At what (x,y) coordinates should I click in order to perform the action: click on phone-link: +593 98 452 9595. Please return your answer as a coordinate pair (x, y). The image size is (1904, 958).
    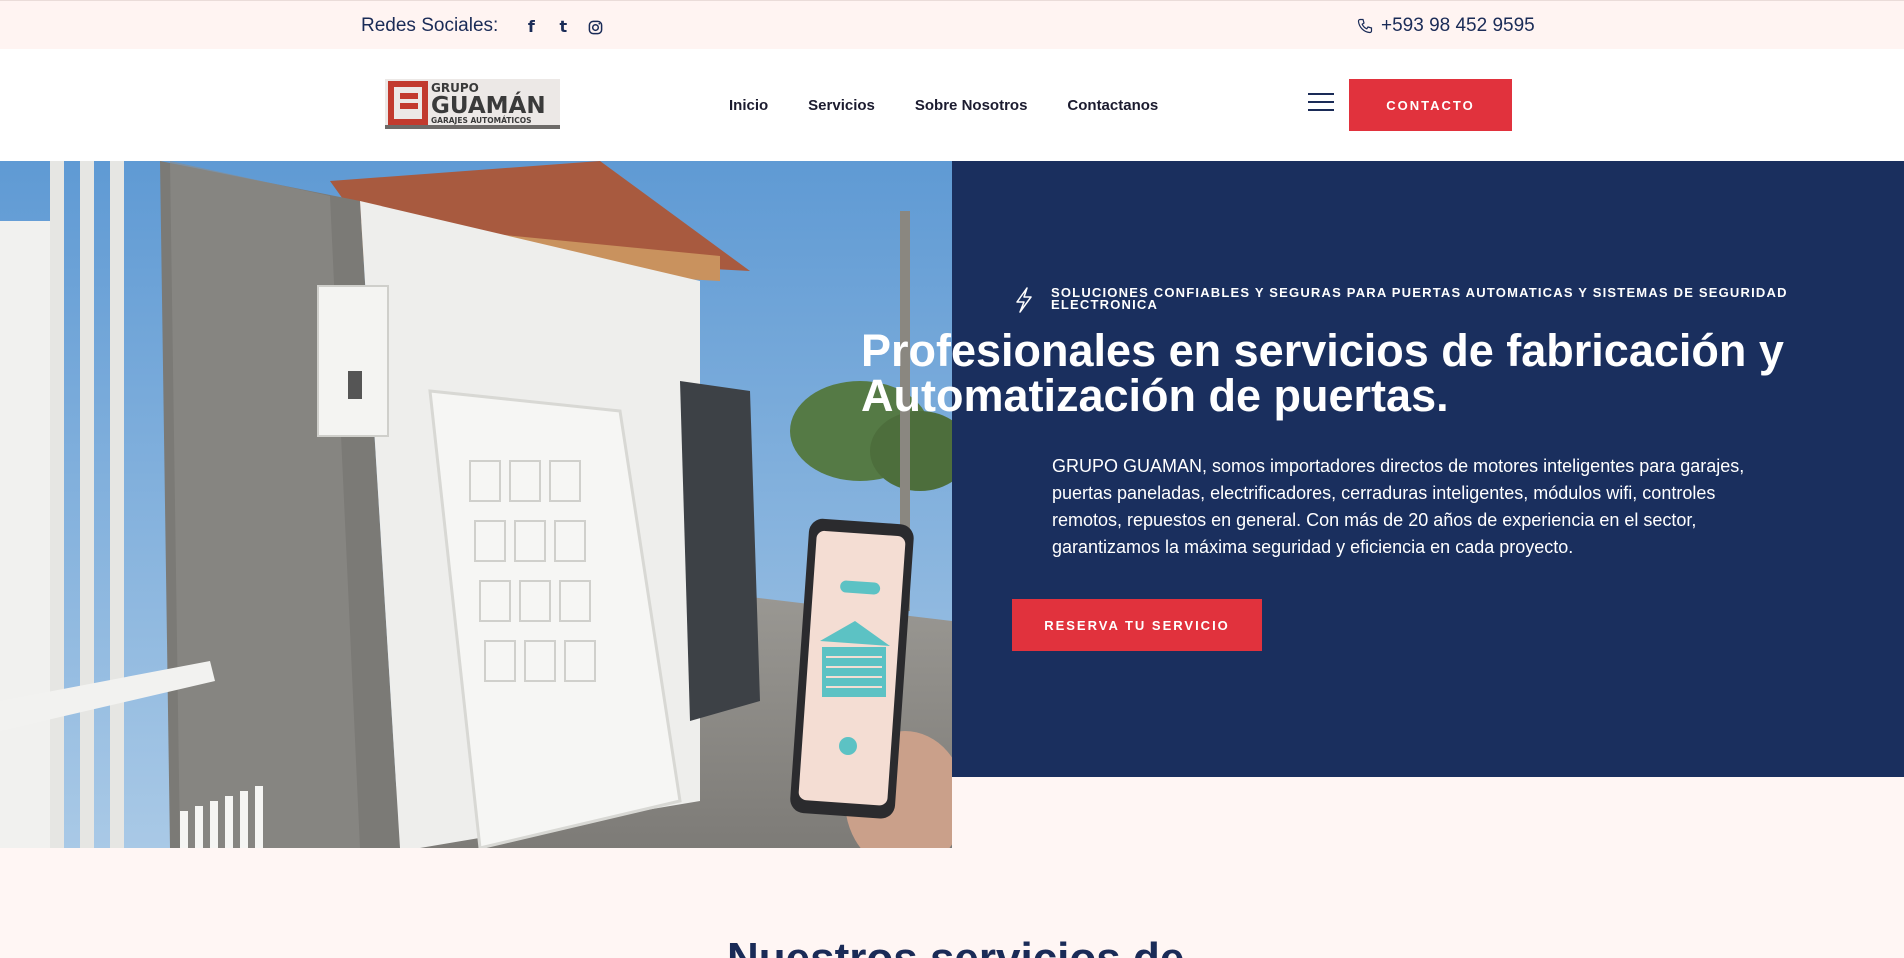
    Looking at the image, I should click on (1446, 26).